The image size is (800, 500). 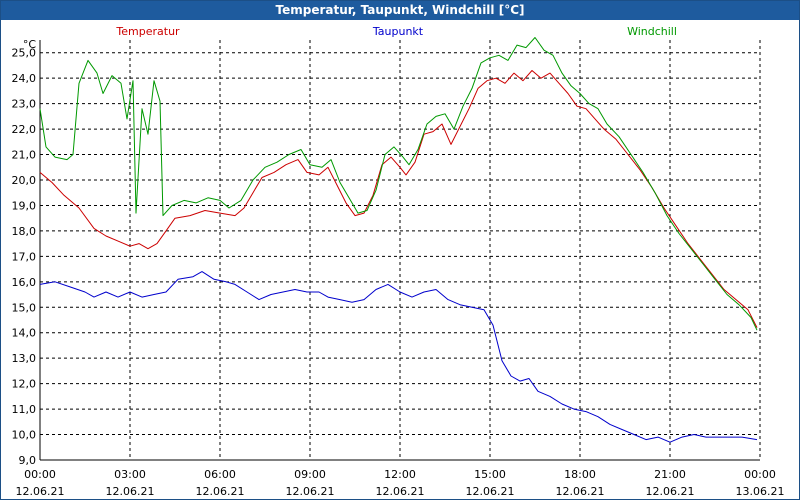 I want to click on legend-windchill: Windchill, so click(x=652, y=31).